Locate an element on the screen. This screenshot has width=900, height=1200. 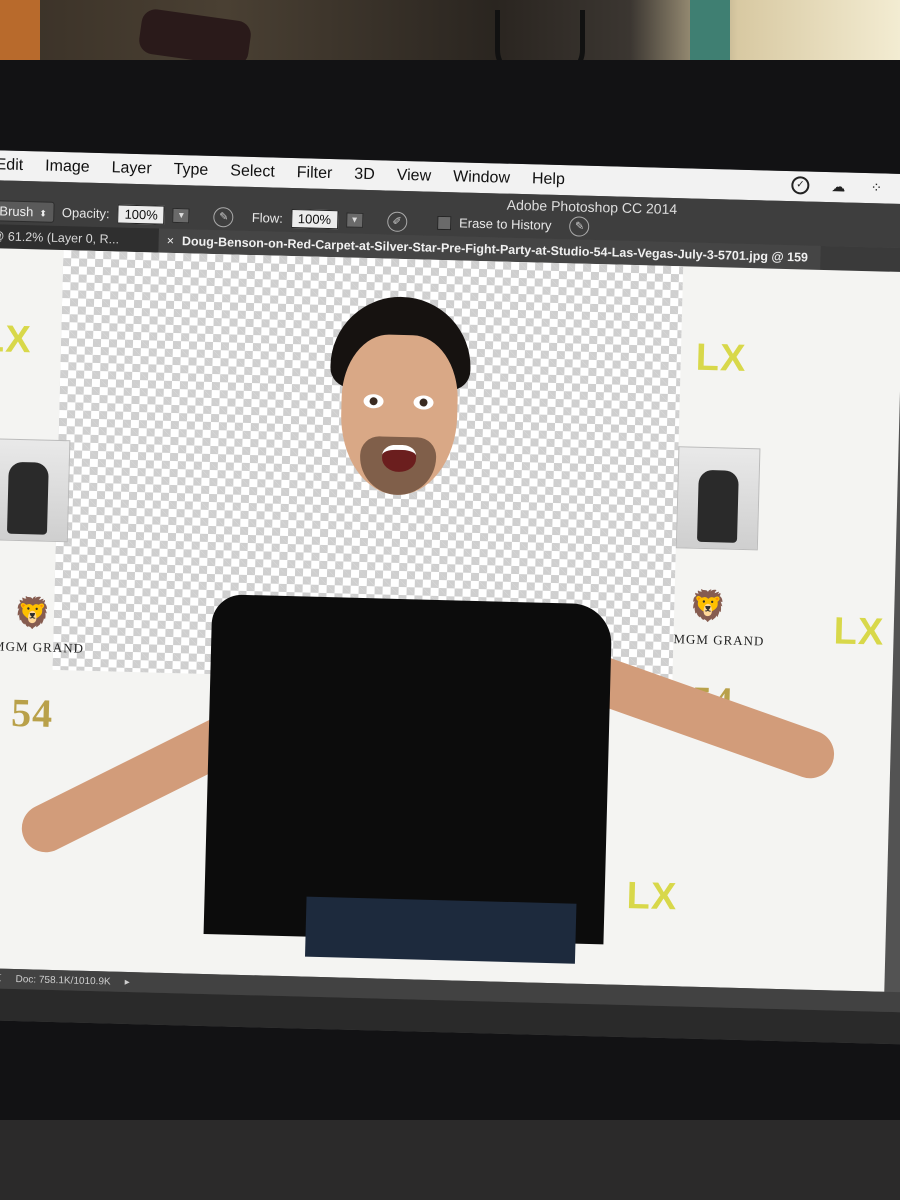
flow-label: Flow: is located at coordinates (267, 217).